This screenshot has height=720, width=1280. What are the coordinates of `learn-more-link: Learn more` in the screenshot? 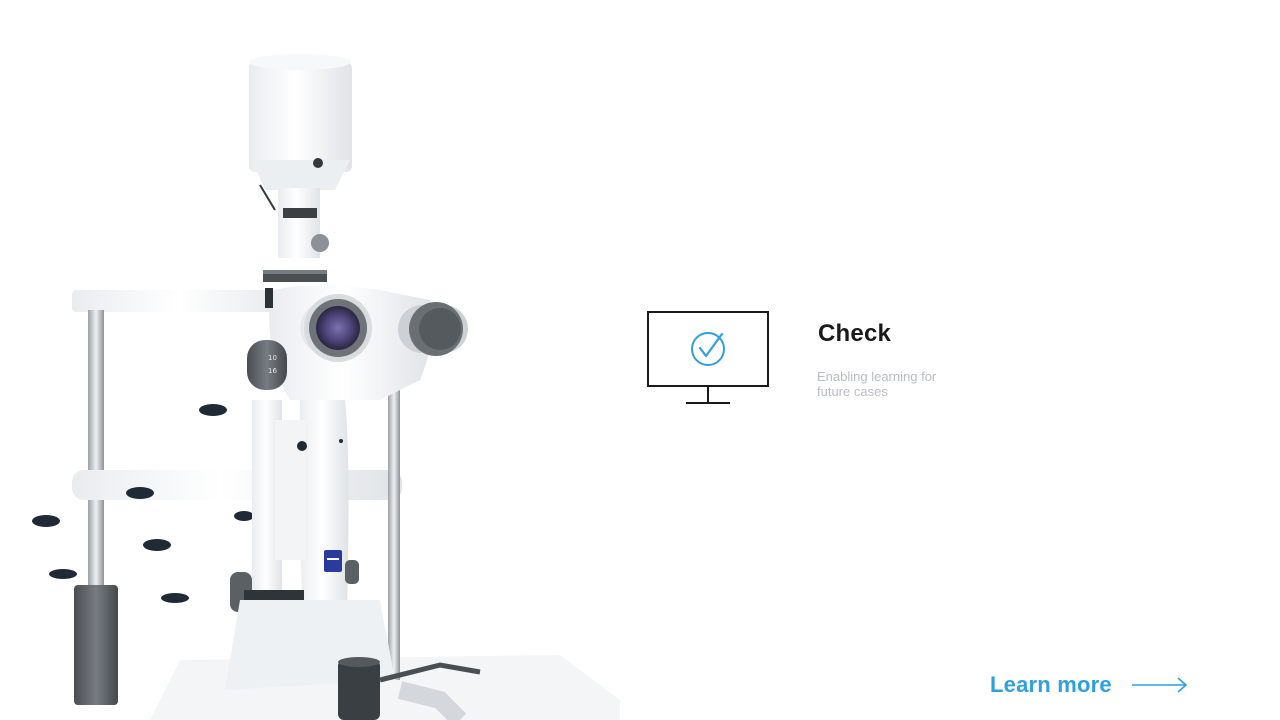 It's located at (1090, 685).